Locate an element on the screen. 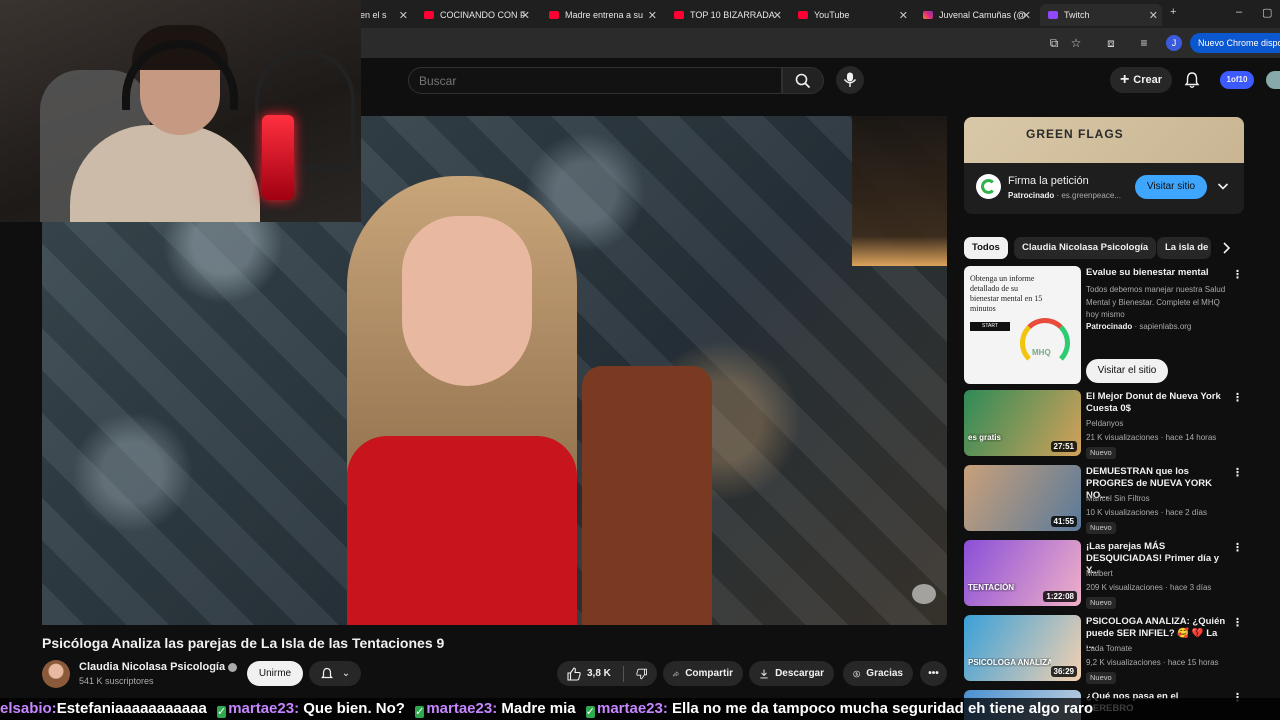 Image resolution: width=1280 pixels, height=720 pixels. video-duration: 1:22:08 is located at coordinates (1060, 596).